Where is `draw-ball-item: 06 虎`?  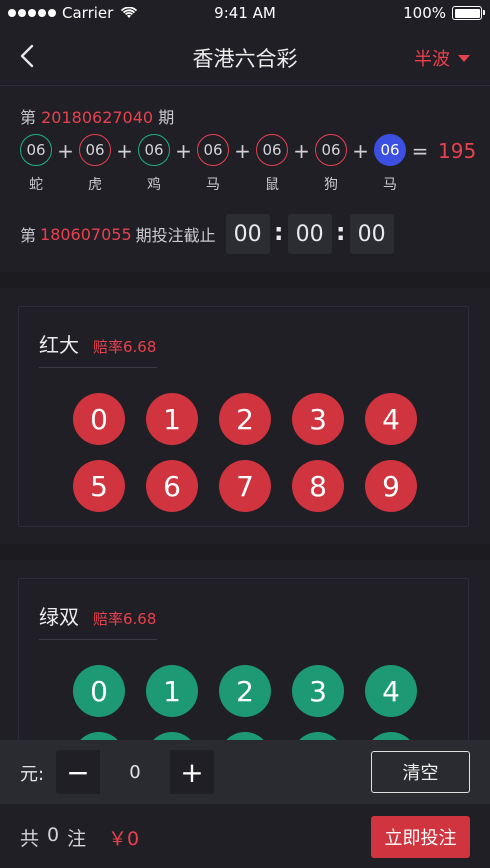
draw-ball-item: 06 虎 is located at coordinates (95, 164).